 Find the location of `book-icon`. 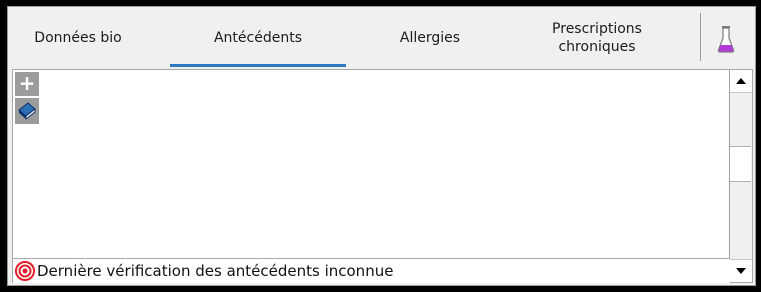

book-icon is located at coordinates (27, 111).